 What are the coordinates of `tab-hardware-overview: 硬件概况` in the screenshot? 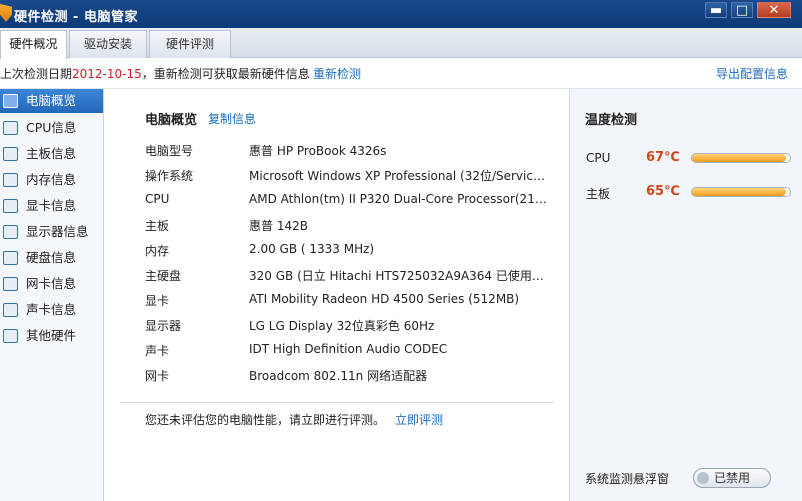 It's located at (33, 44).